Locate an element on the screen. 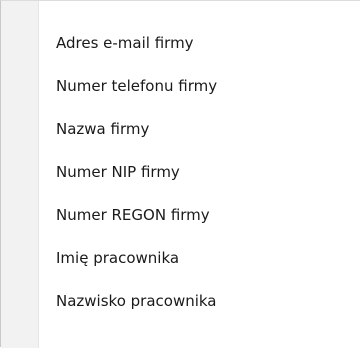  menu-item-company-regon: Numer REGON firmy is located at coordinates (180, 218).